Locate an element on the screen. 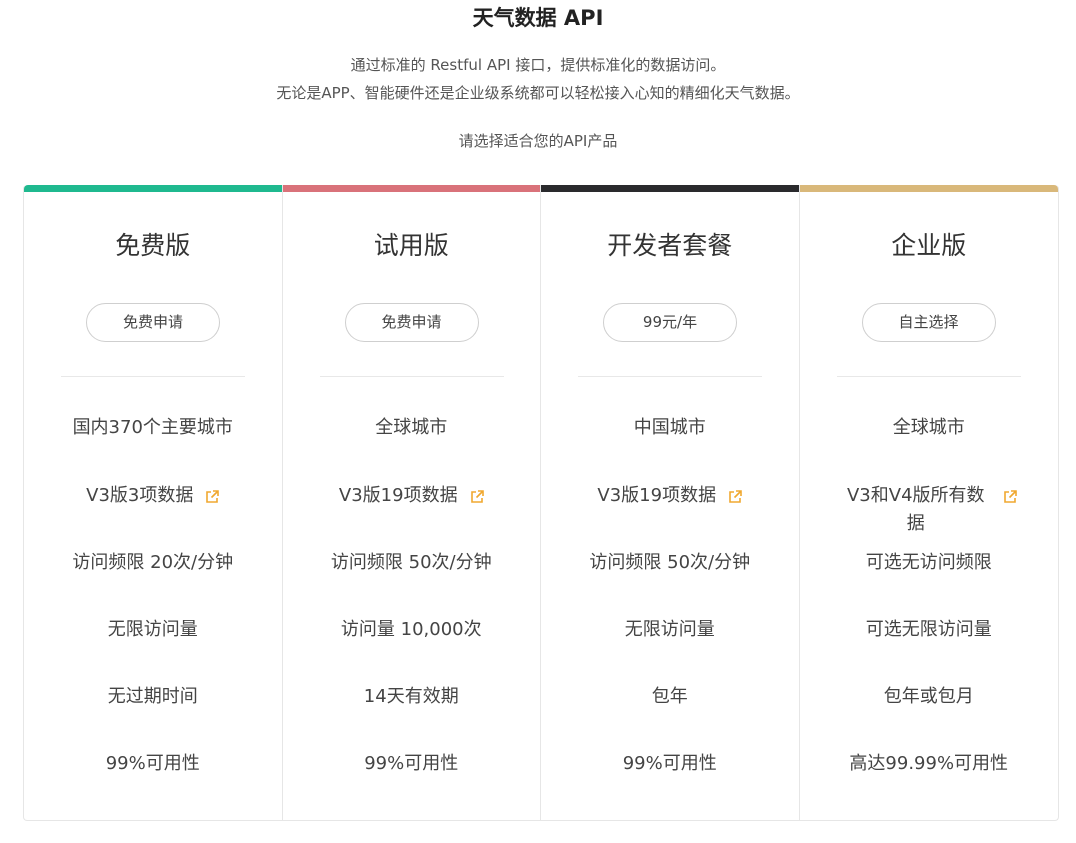 Image resolution: width=1076 pixels, height=843 pixels. apply-trial-button: 免费申请 is located at coordinates (411, 322).